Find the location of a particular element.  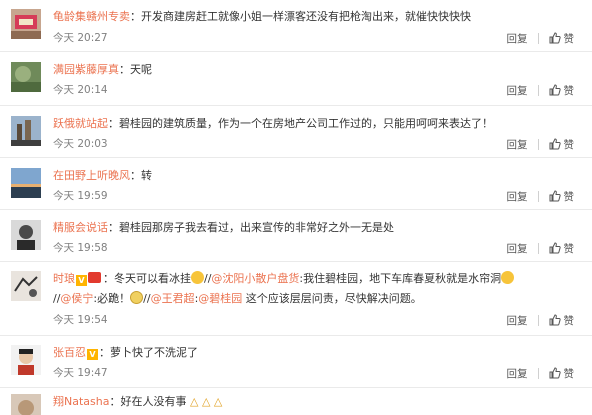

comment-item: 在田野上听晚风：转 今天 19:59 回复 赞 is located at coordinates (296, 184).